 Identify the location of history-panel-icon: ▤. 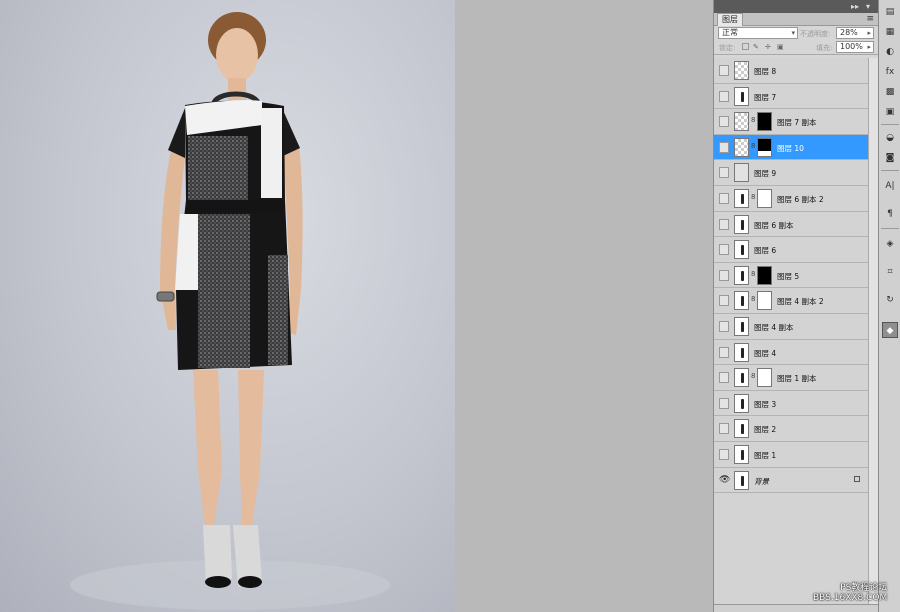
(890, 12).